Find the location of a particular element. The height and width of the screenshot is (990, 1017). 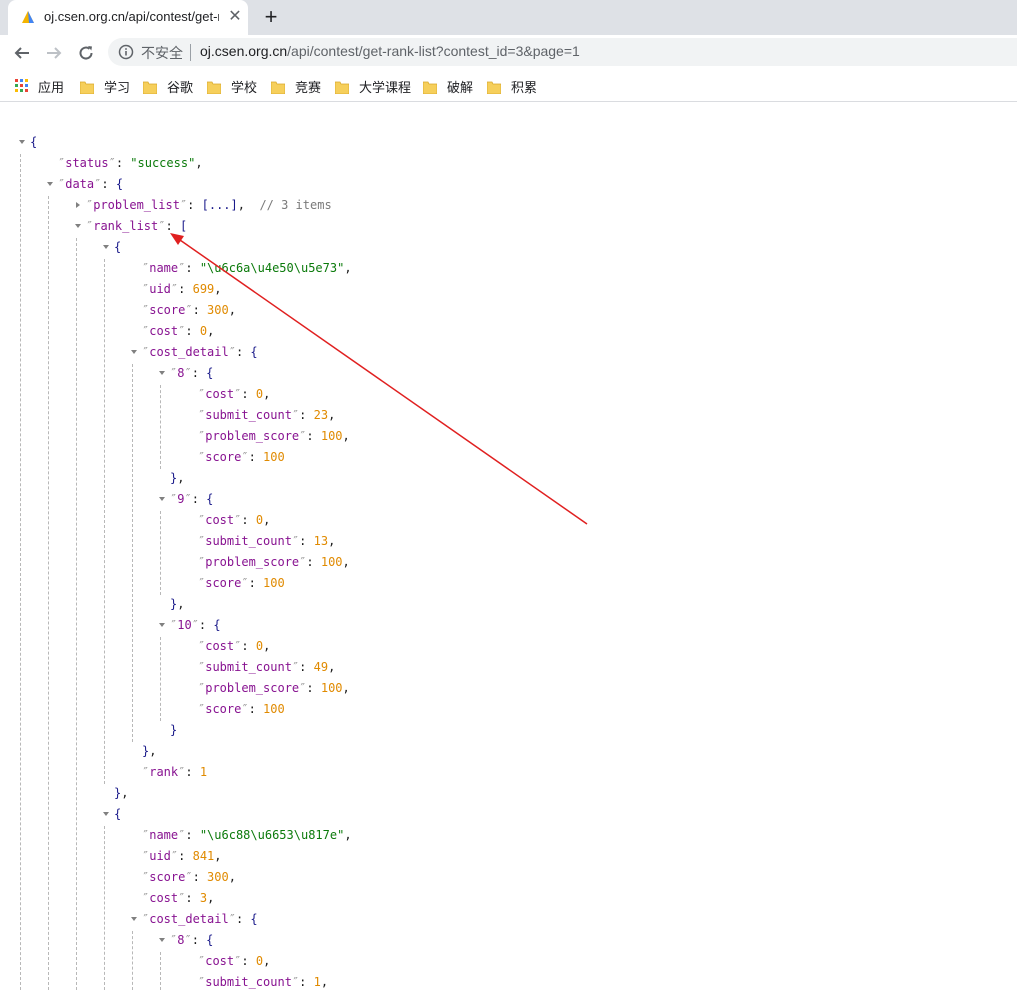

back-arrow-icon is located at coordinates (21, 53).